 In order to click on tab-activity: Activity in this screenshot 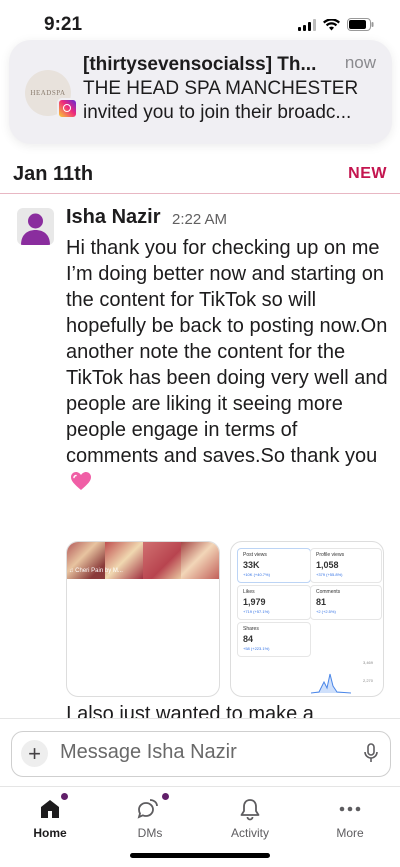, I will do `click(250, 813)`.